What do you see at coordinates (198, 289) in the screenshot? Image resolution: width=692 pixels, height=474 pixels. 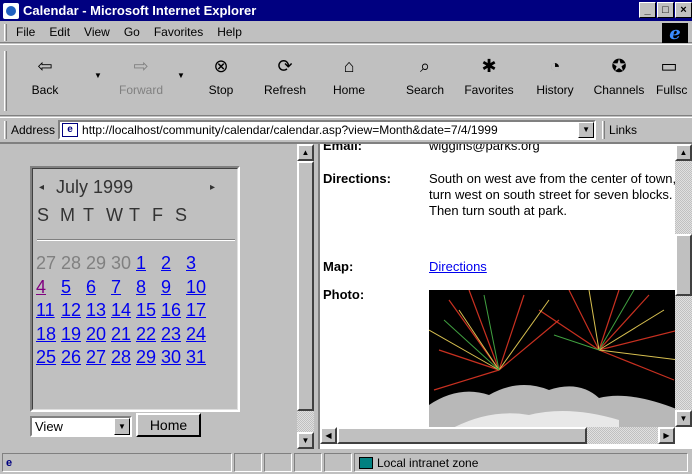 I see `calendar-day-link: 10` at bounding box center [198, 289].